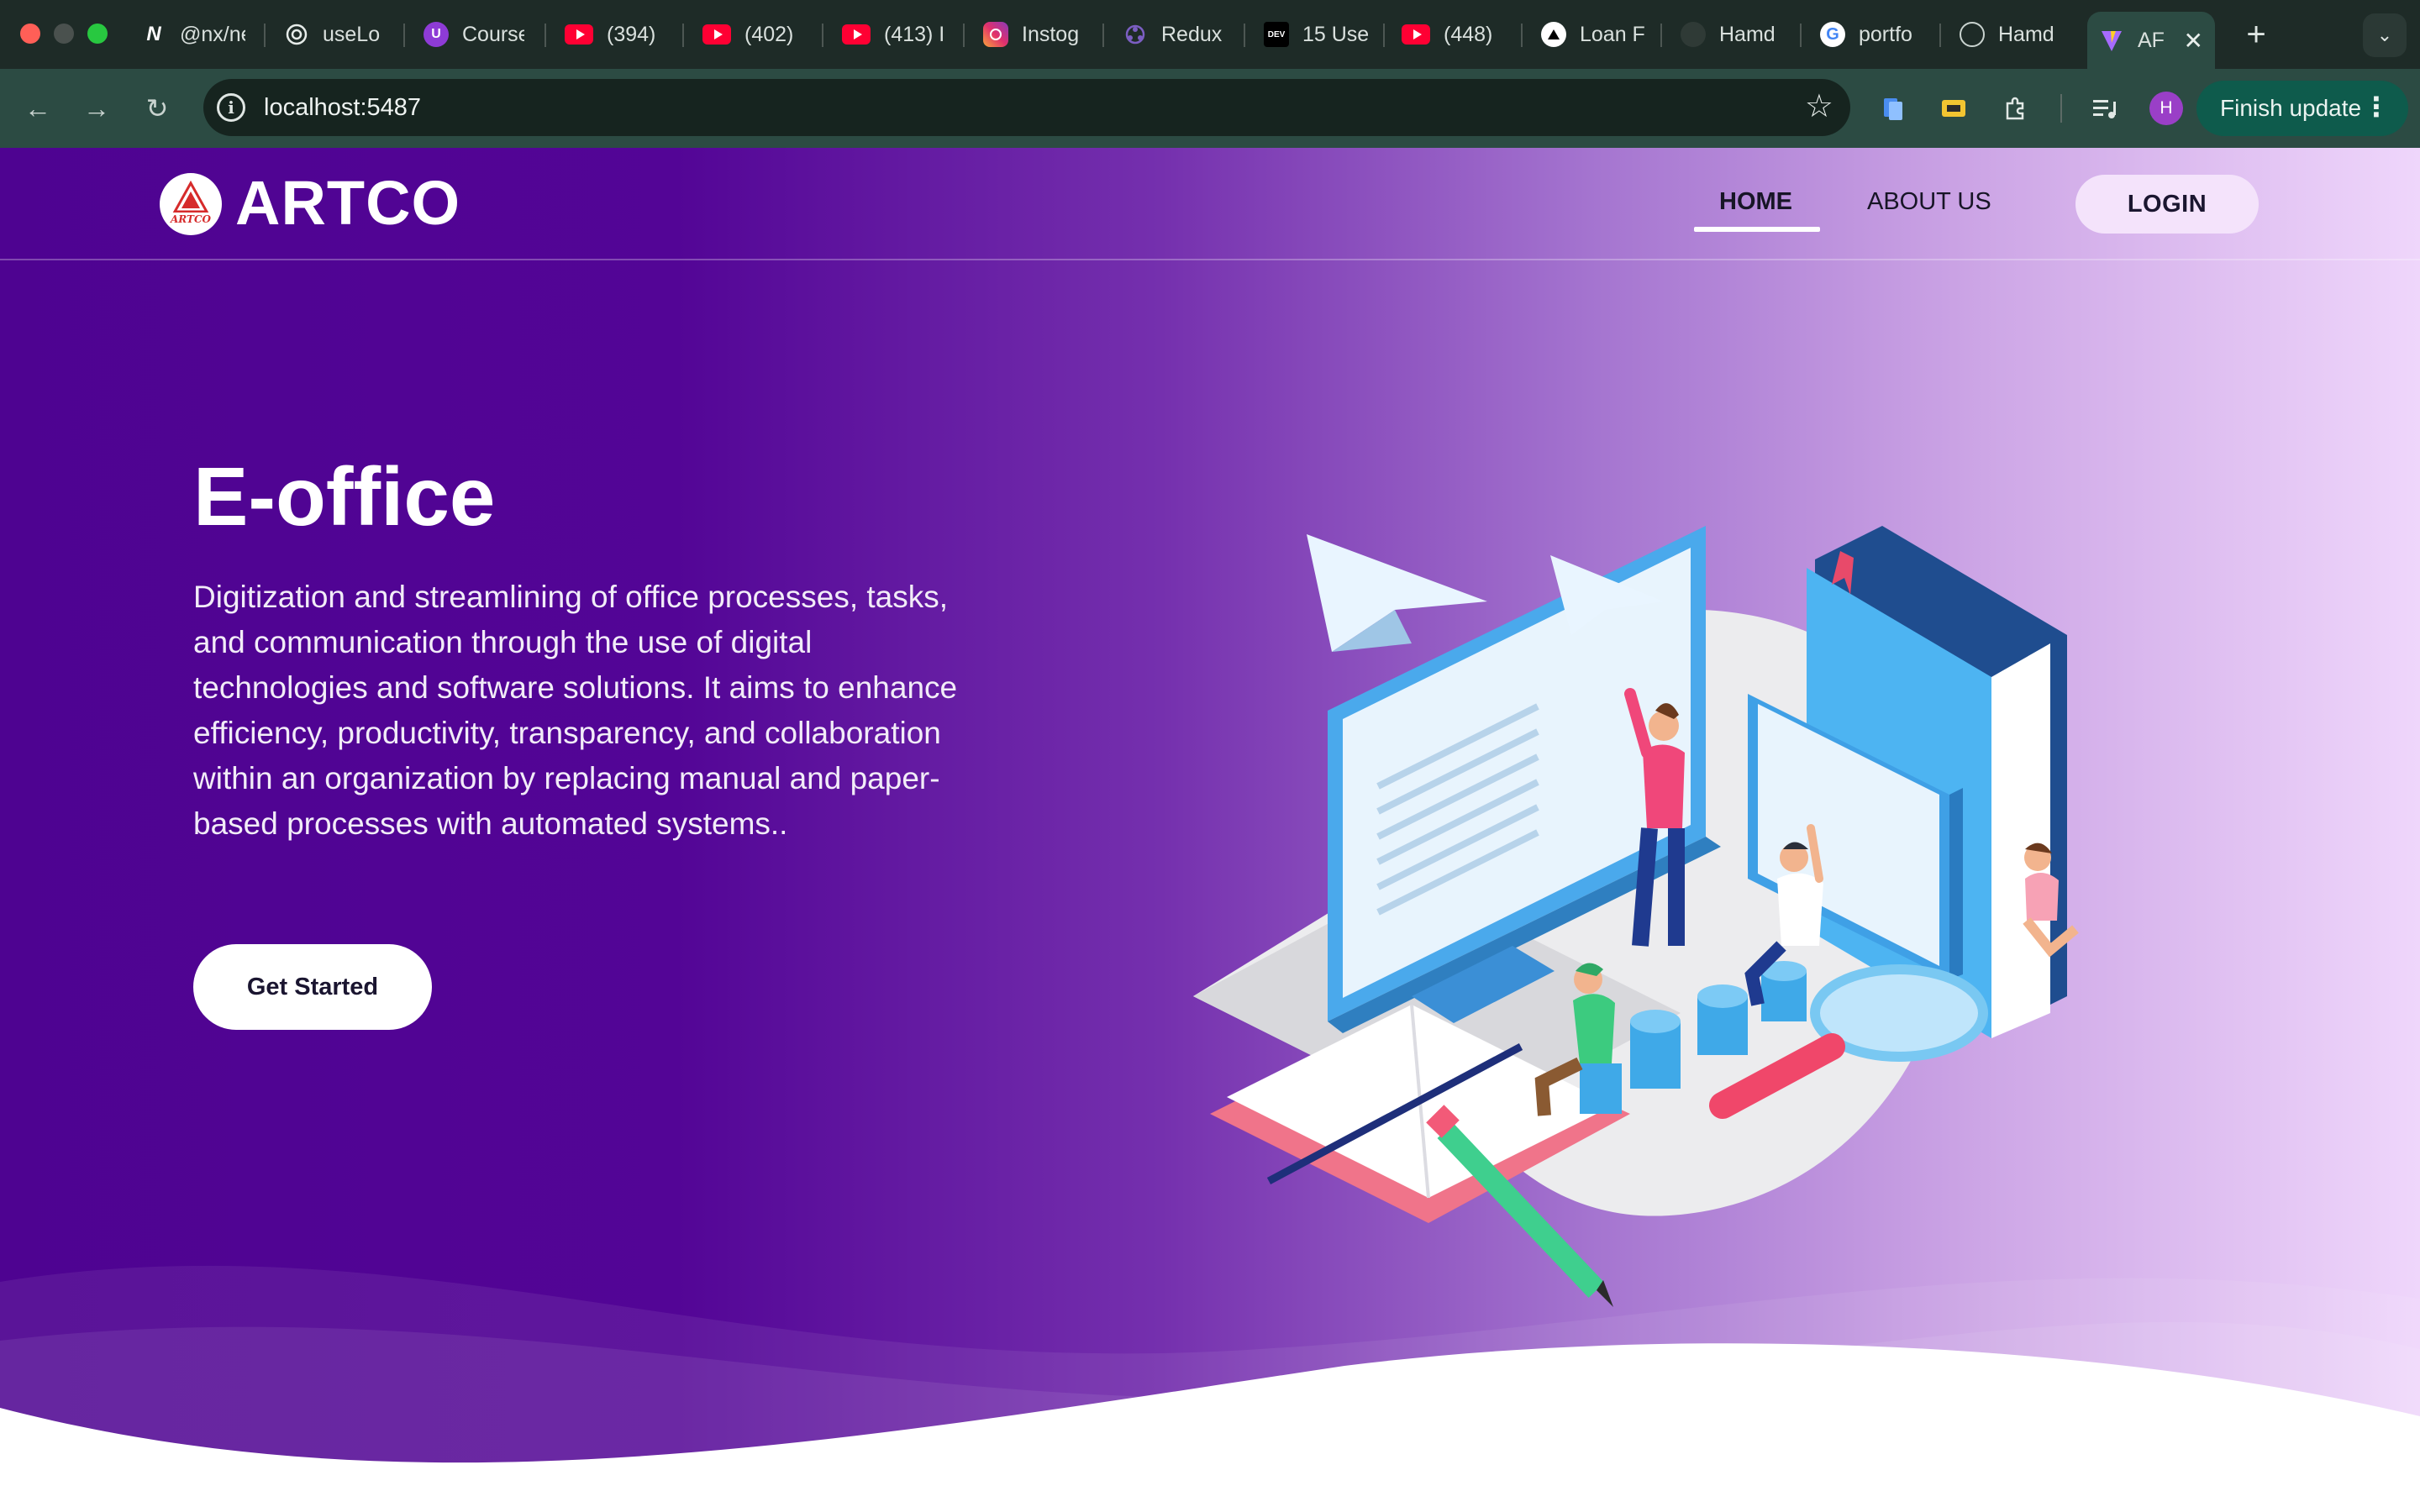 This screenshot has width=2420, height=1512. I want to click on google-icon: G, so click(1832, 34).